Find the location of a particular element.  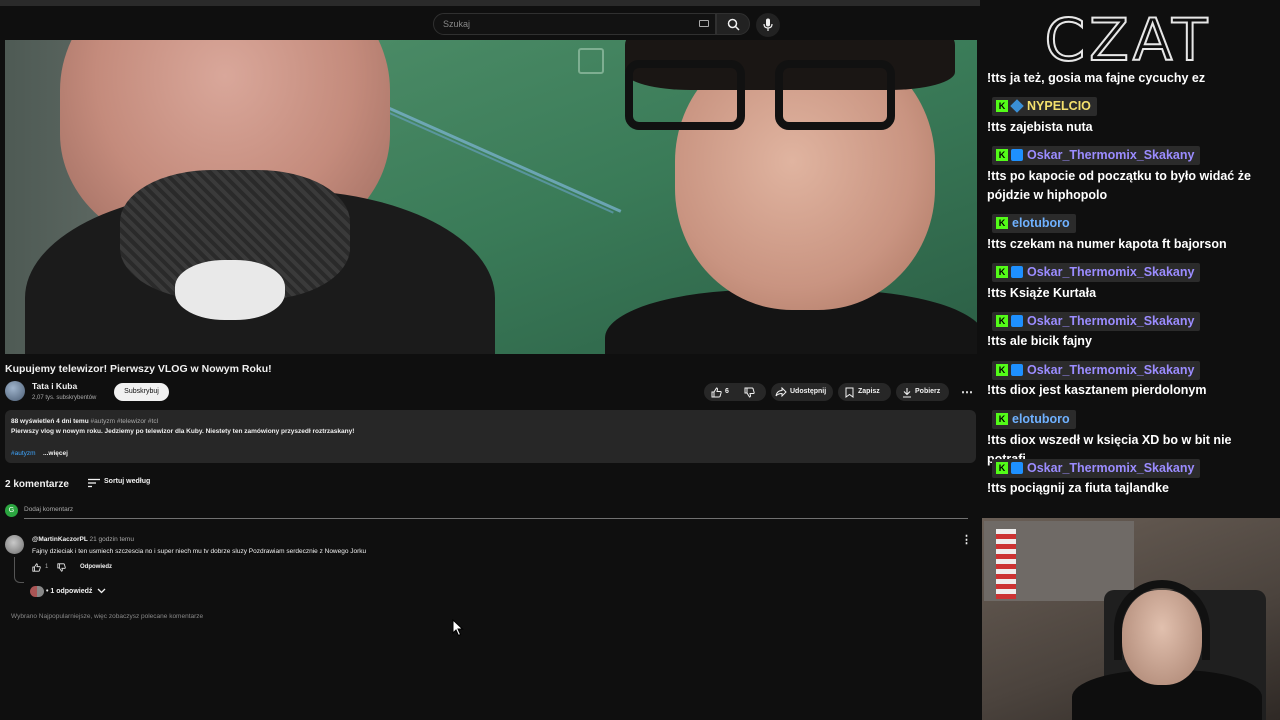

youtube-header: Szukaj is located at coordinates (490, 20).